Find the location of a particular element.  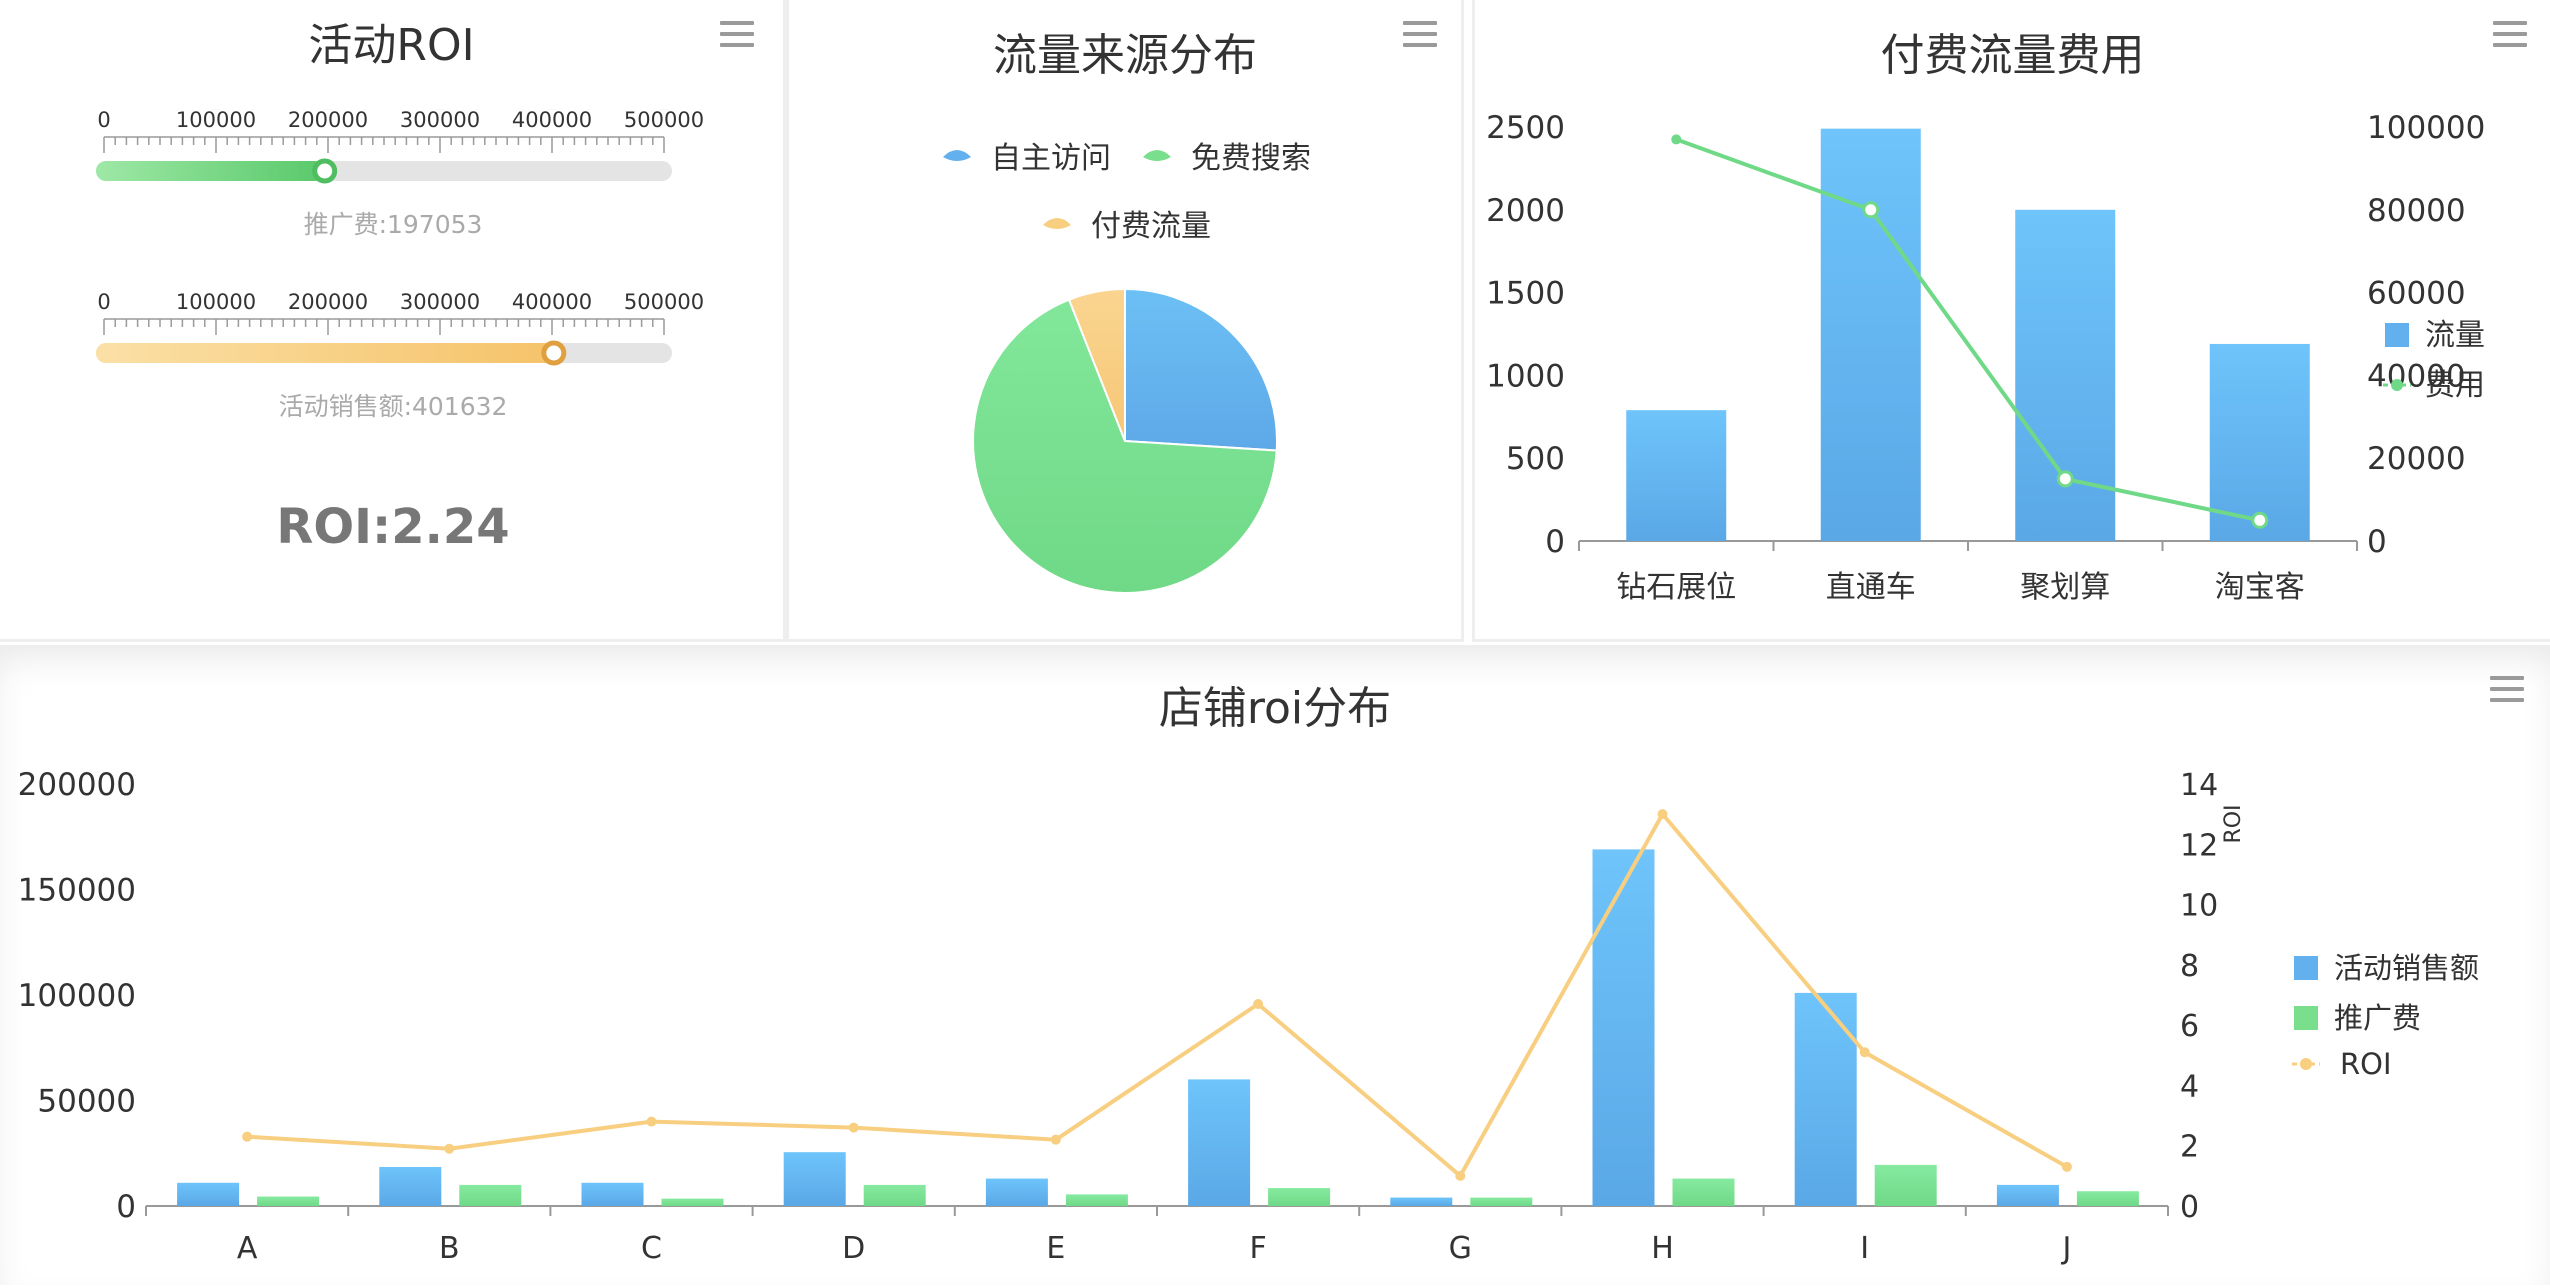

legend-label: 活动销售额 is located at coordinates (2406, 968).